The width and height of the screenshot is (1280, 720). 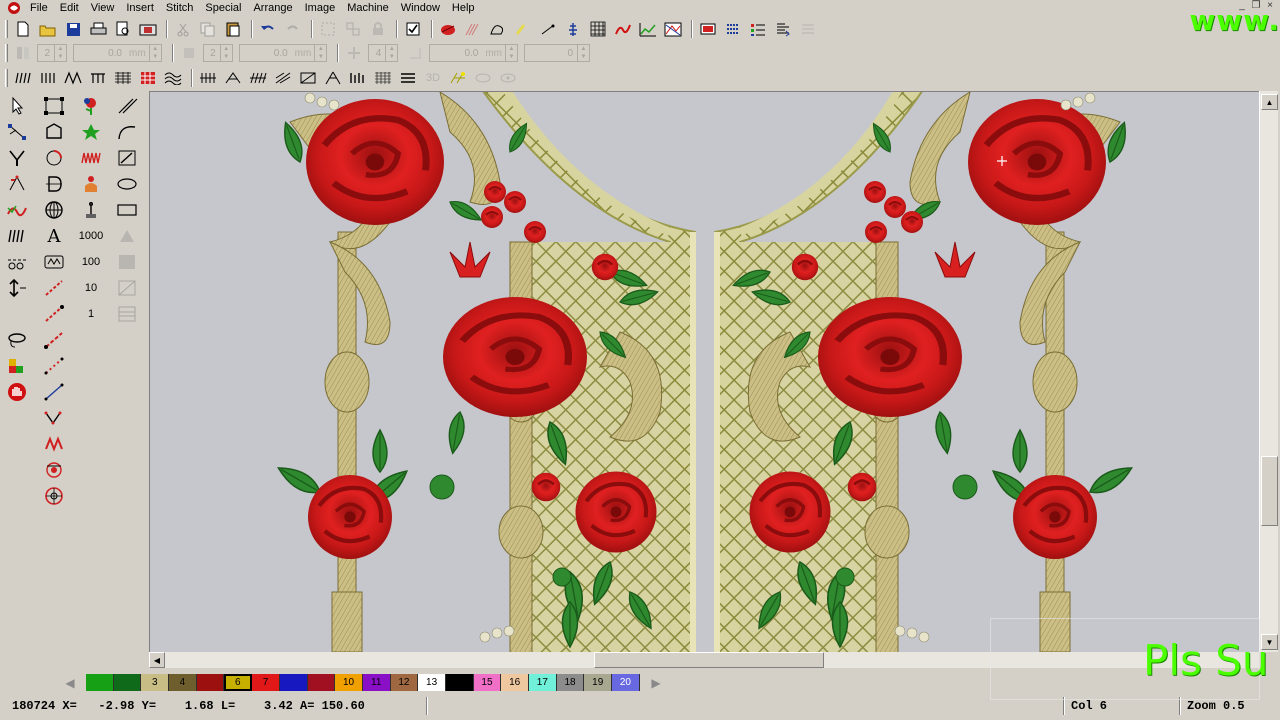 I want to click on needle-tool-icon, so click(x=91, y=210).